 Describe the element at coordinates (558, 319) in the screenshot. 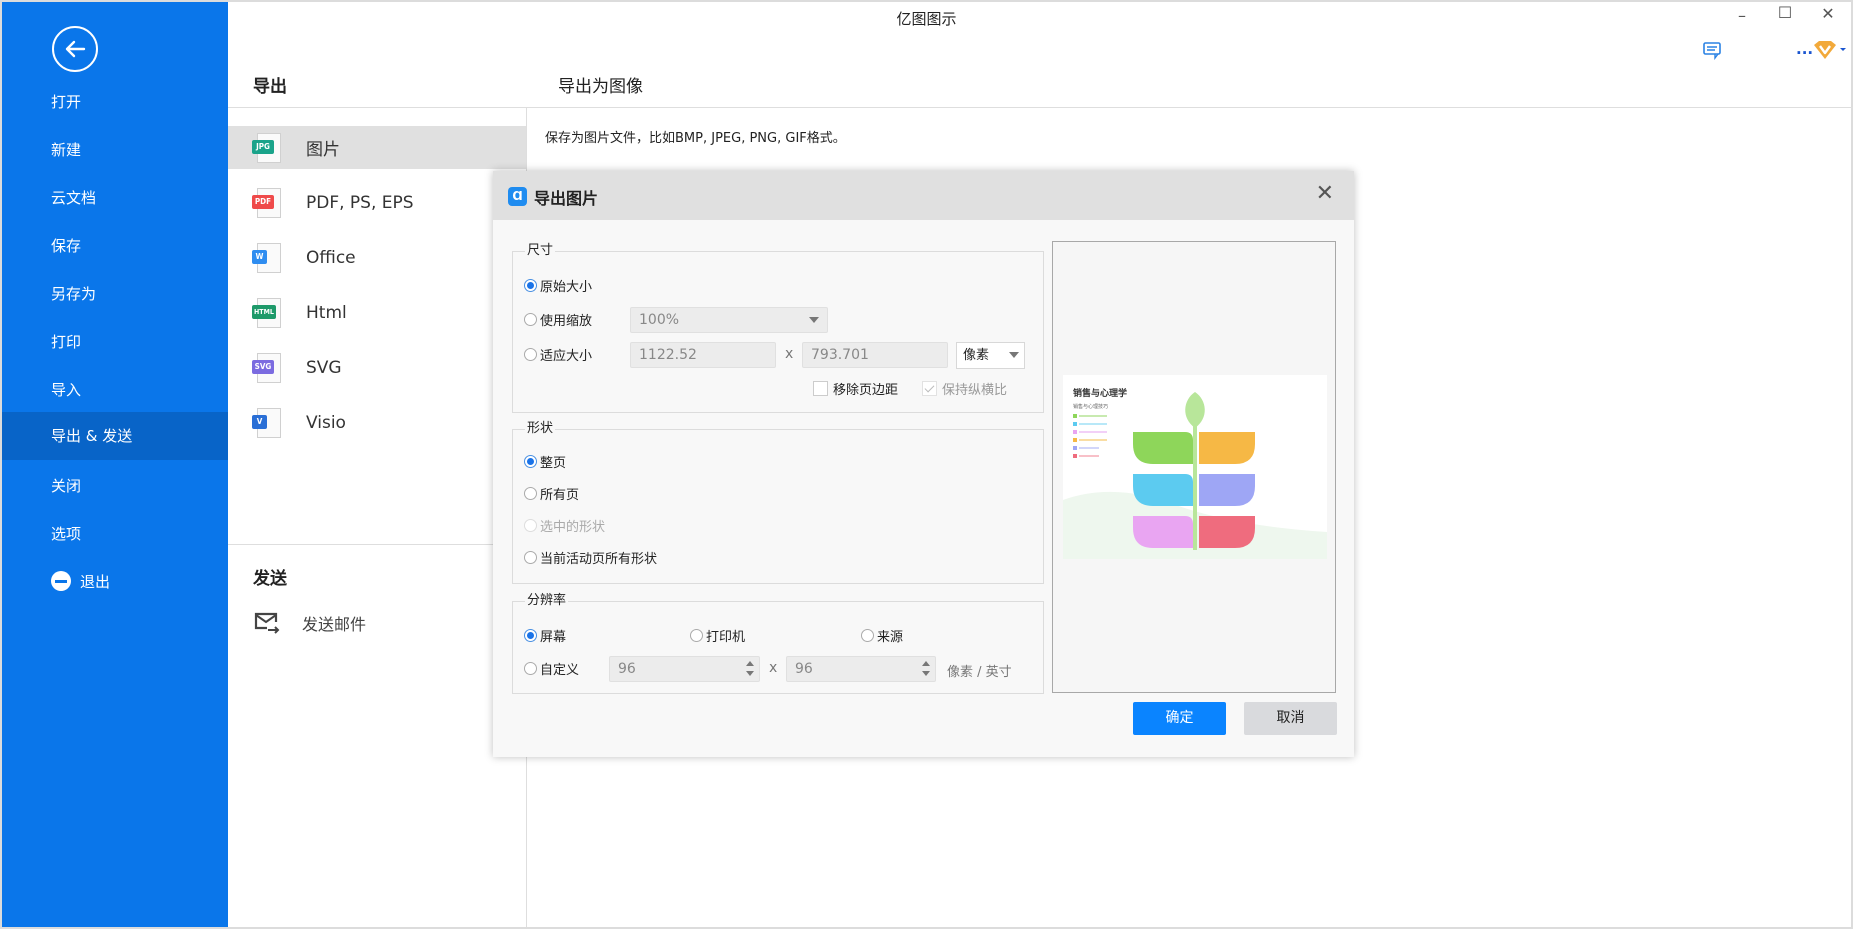

I see `radio-use-zoom: 使用缩放` at that location.